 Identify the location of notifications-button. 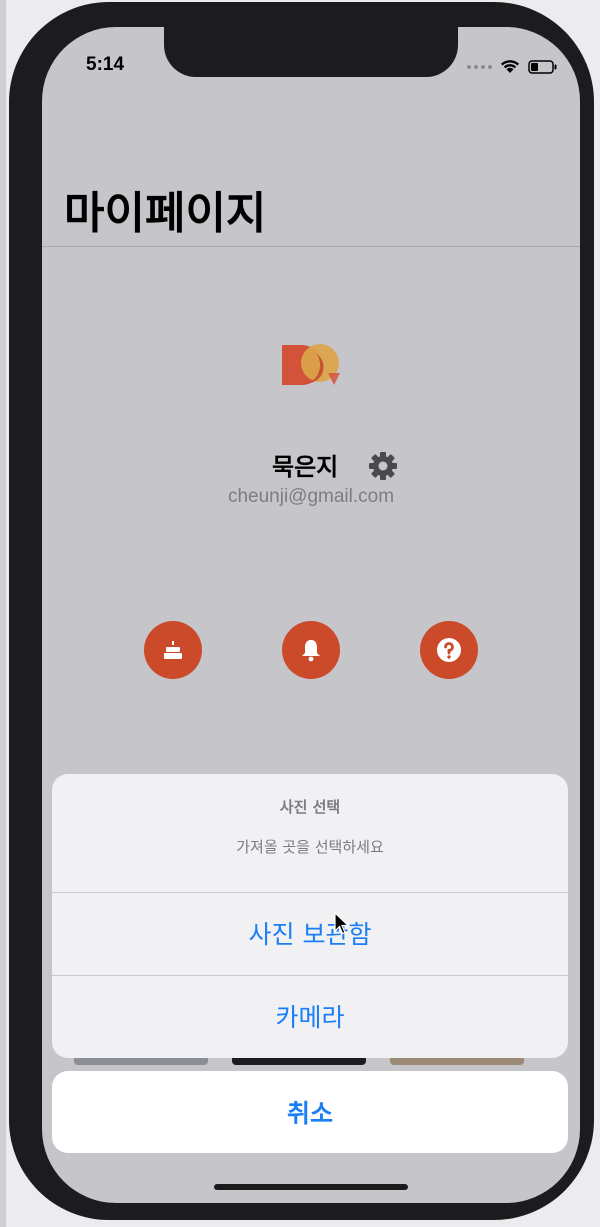
(311, 650).